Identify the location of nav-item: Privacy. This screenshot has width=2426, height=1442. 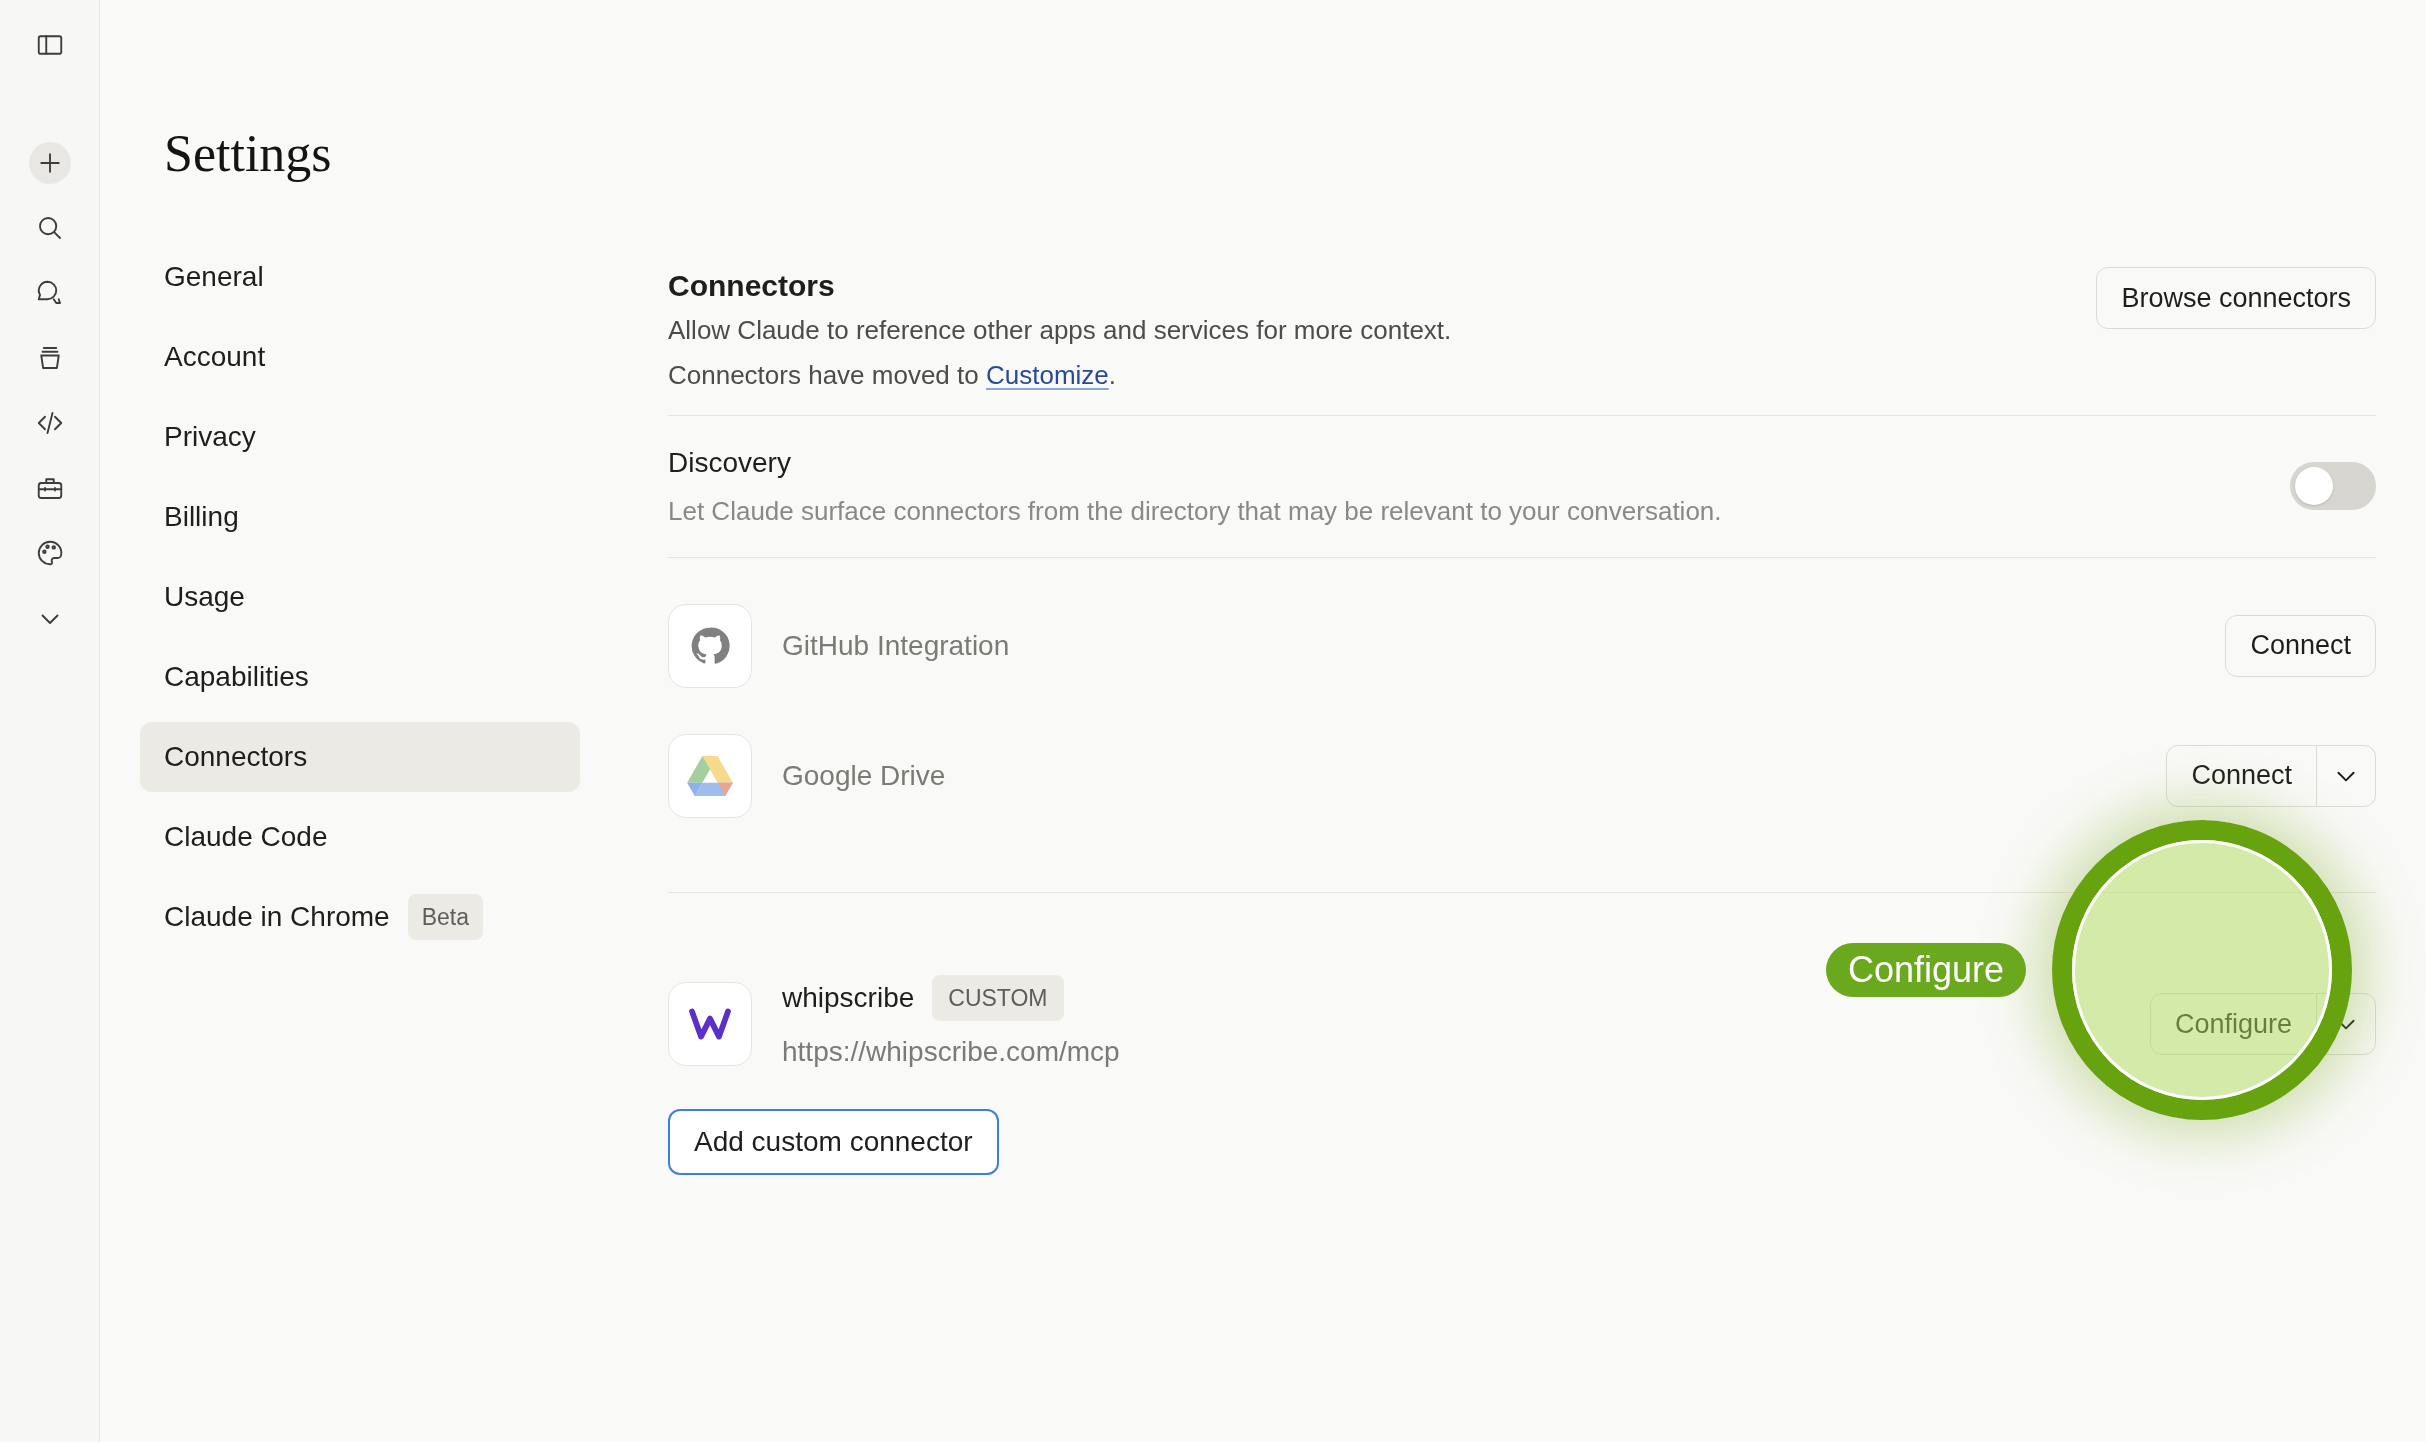
(360, 437).